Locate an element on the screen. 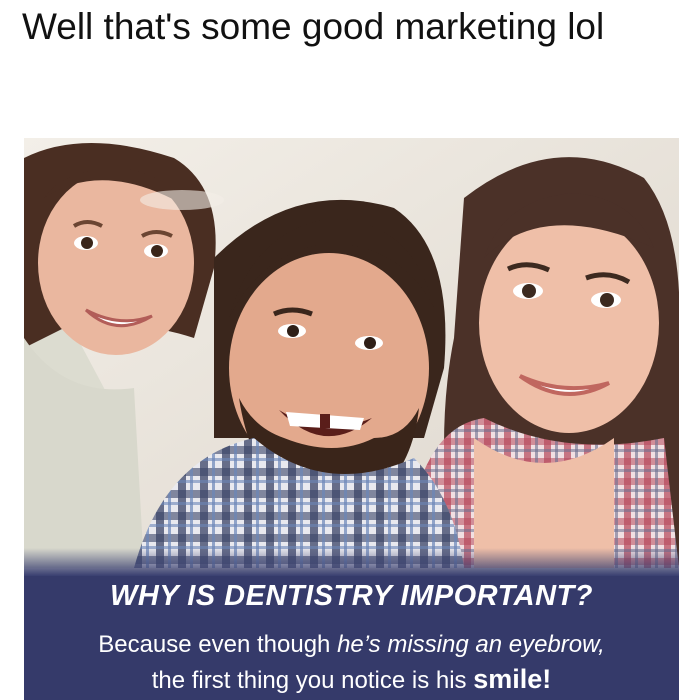  ad-body-part2: he’s missing an eyebrow, is located at coordinates (471, 644).